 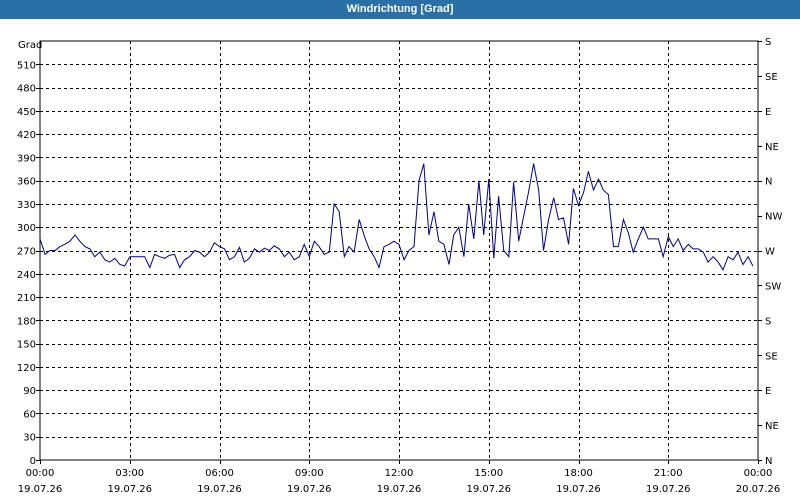 I want to click on y-tick-label: 270, so click(x=26, y=252).